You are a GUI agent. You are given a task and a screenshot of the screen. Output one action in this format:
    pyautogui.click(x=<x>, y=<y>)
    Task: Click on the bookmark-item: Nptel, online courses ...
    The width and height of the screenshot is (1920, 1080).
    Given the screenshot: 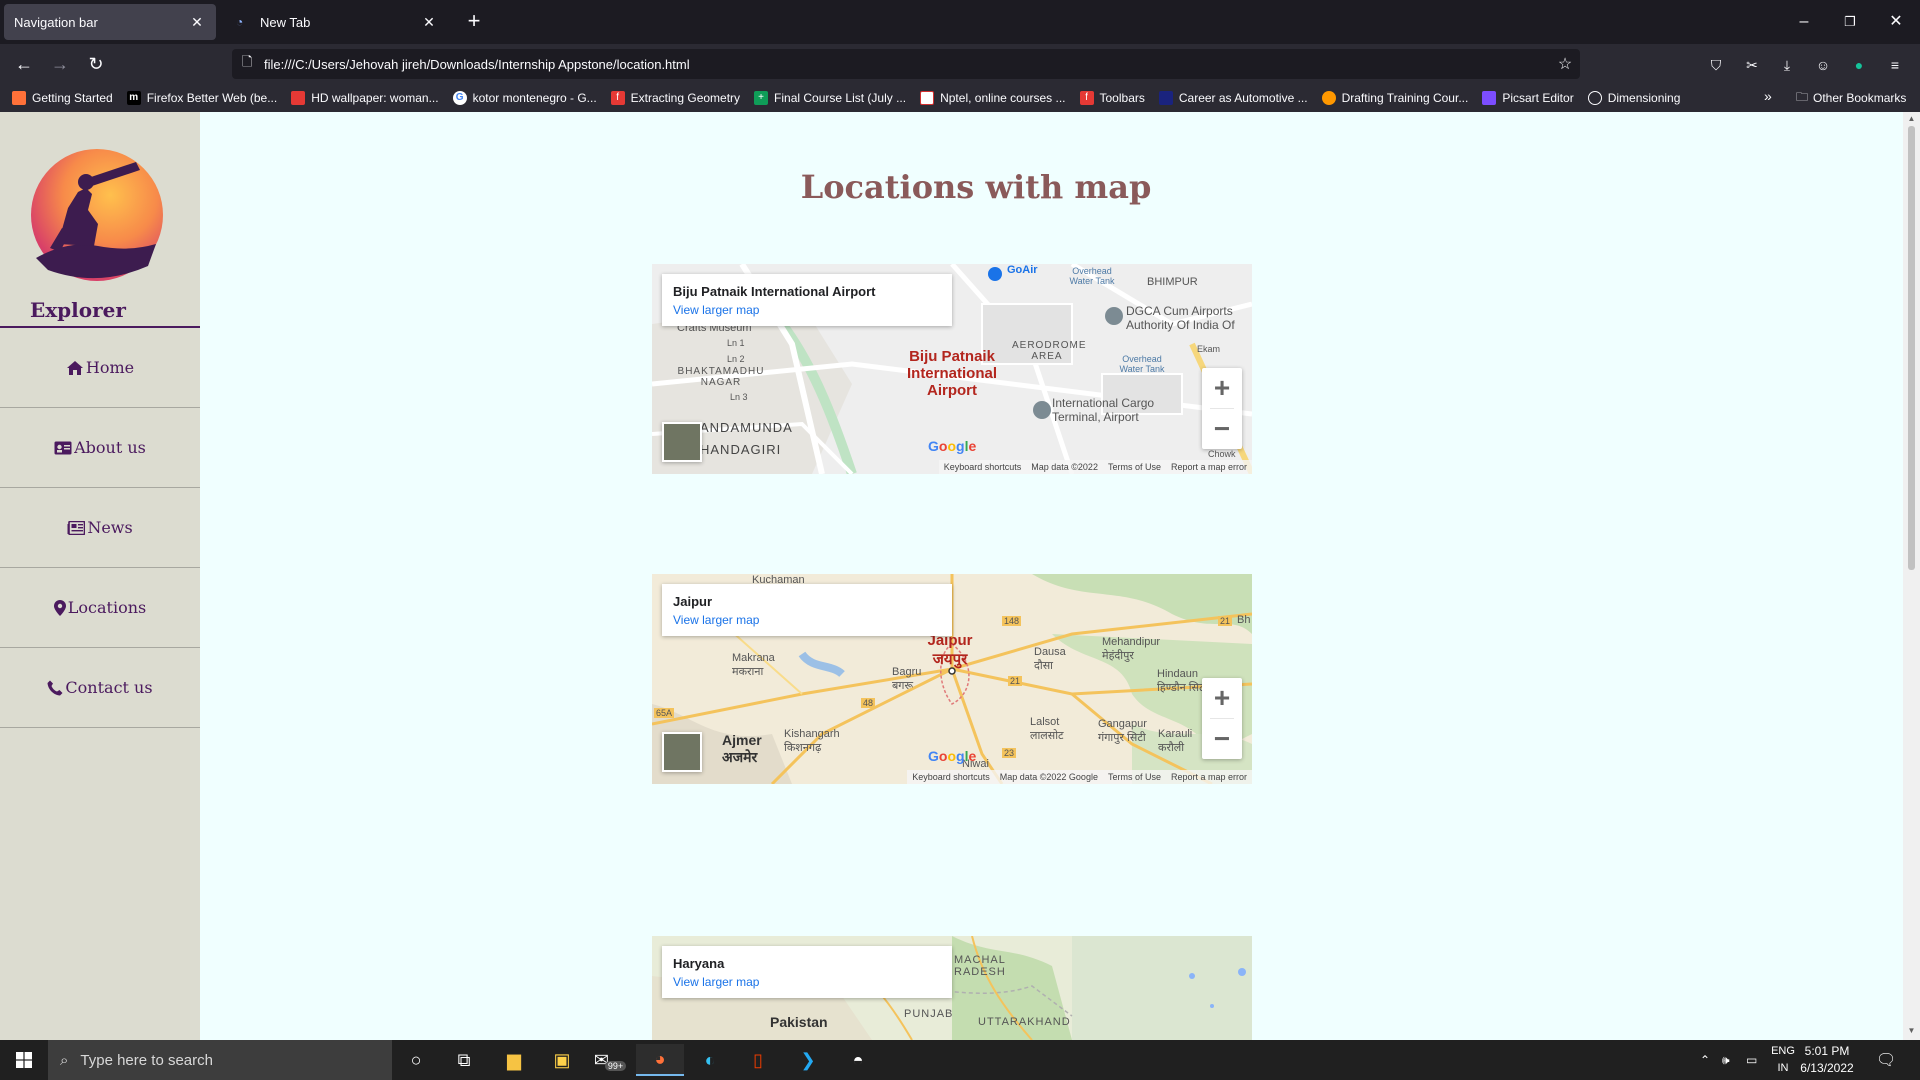 What is the action you would take?
    pyautogui.click(x=993, y=98)
    